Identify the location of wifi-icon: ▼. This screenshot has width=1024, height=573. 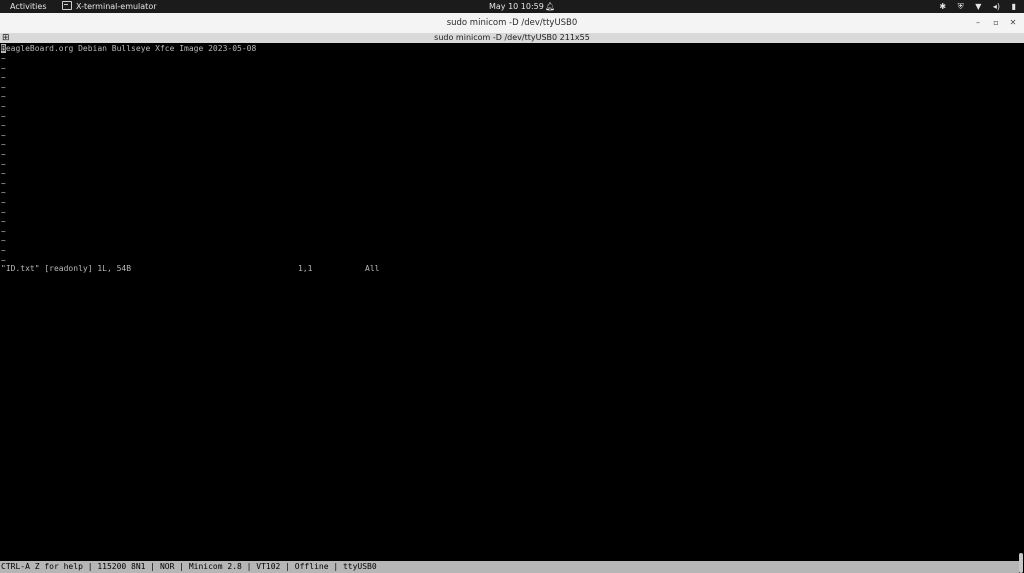
(978, 6).